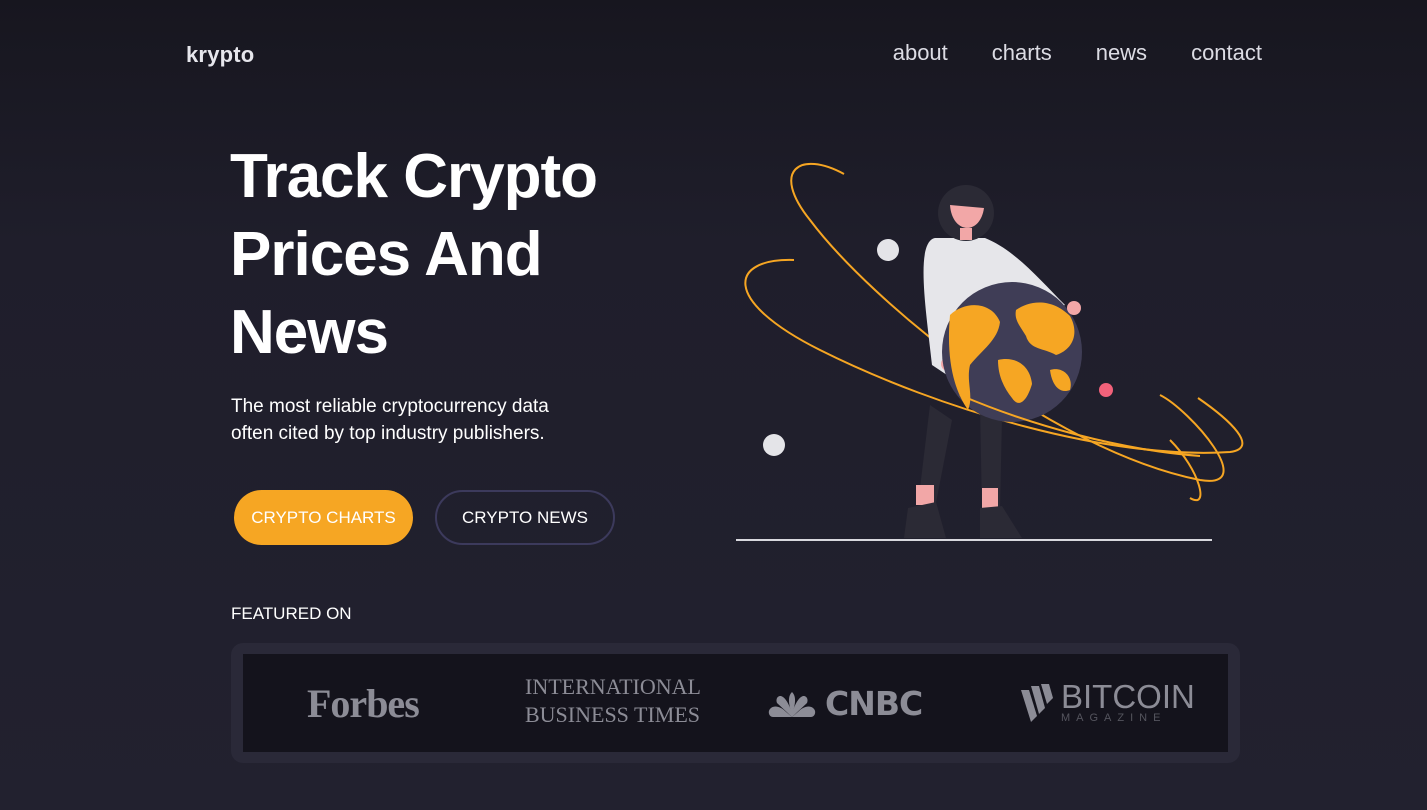 This screenshot has height=810, width=1427. I want to click on featured-logos-inner: Forbes International Business Times CNBC, so click(735, 703).